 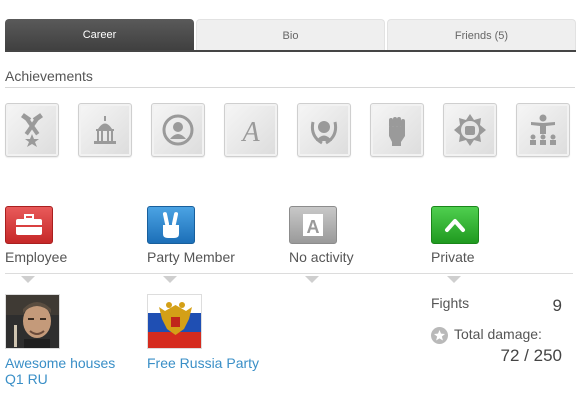 I want to click on private-badge, so click(x=455, y=225).